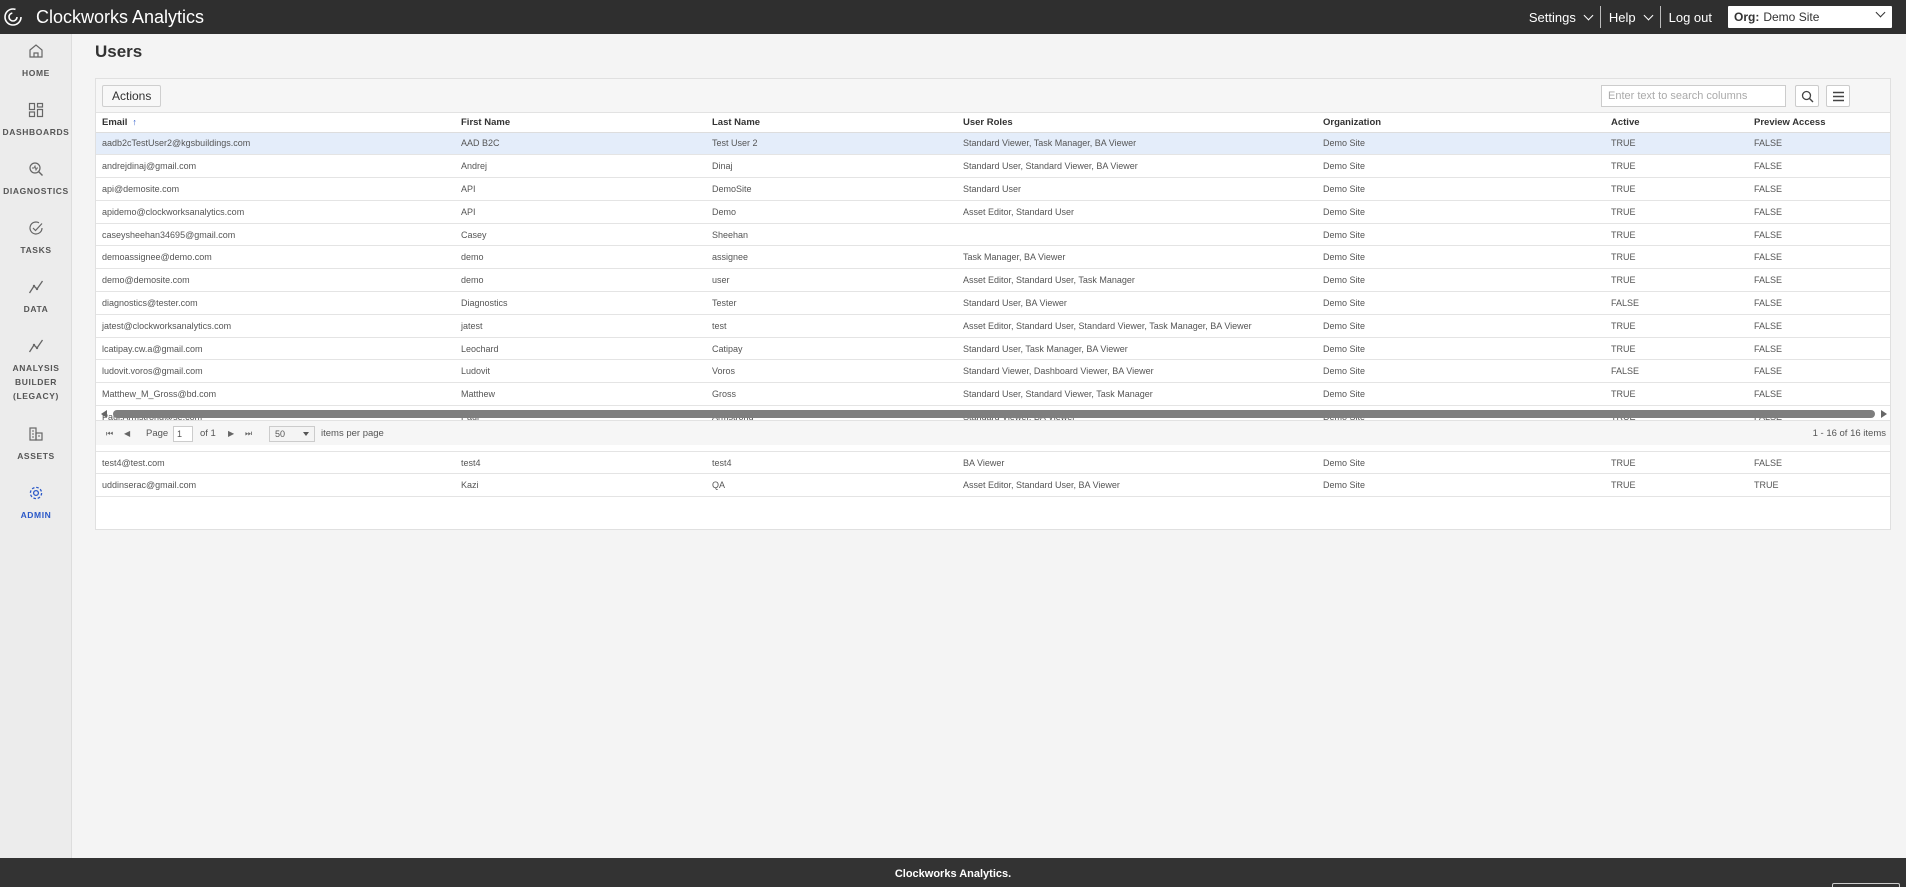  I want to click on search-input, so click(1693, 96).